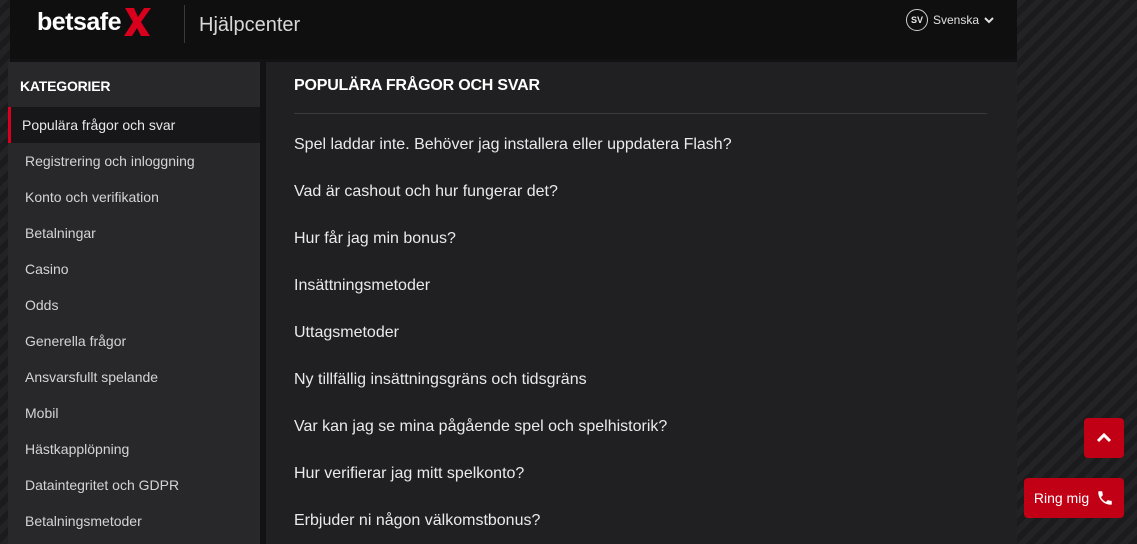 The image size is (1137, 544). I want to click on faq-item: Hur verifierar jag mitt spelkonto?, so click(513, 482).